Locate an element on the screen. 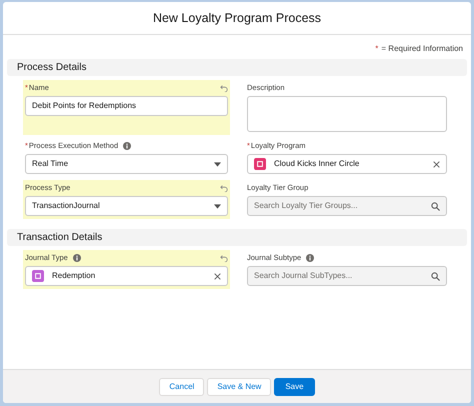  lookup-field: Redemption is located at coordinates (126, 276).